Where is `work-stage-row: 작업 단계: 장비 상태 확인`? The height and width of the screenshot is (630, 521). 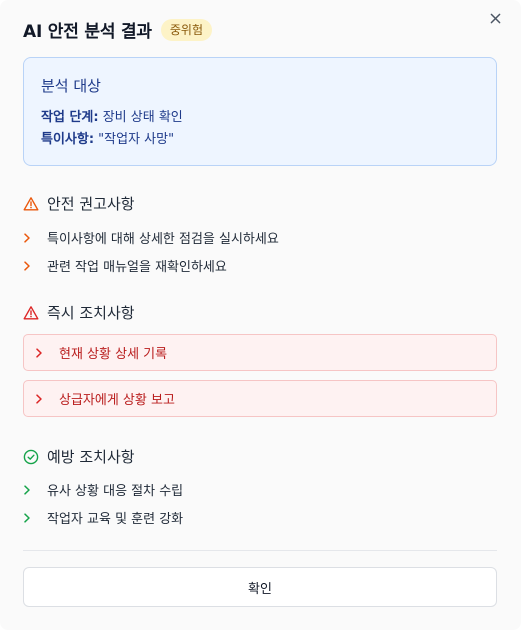 work-stage-row: 작업 단계: 장비 상태 확인 is located at coordinates (260, 118).